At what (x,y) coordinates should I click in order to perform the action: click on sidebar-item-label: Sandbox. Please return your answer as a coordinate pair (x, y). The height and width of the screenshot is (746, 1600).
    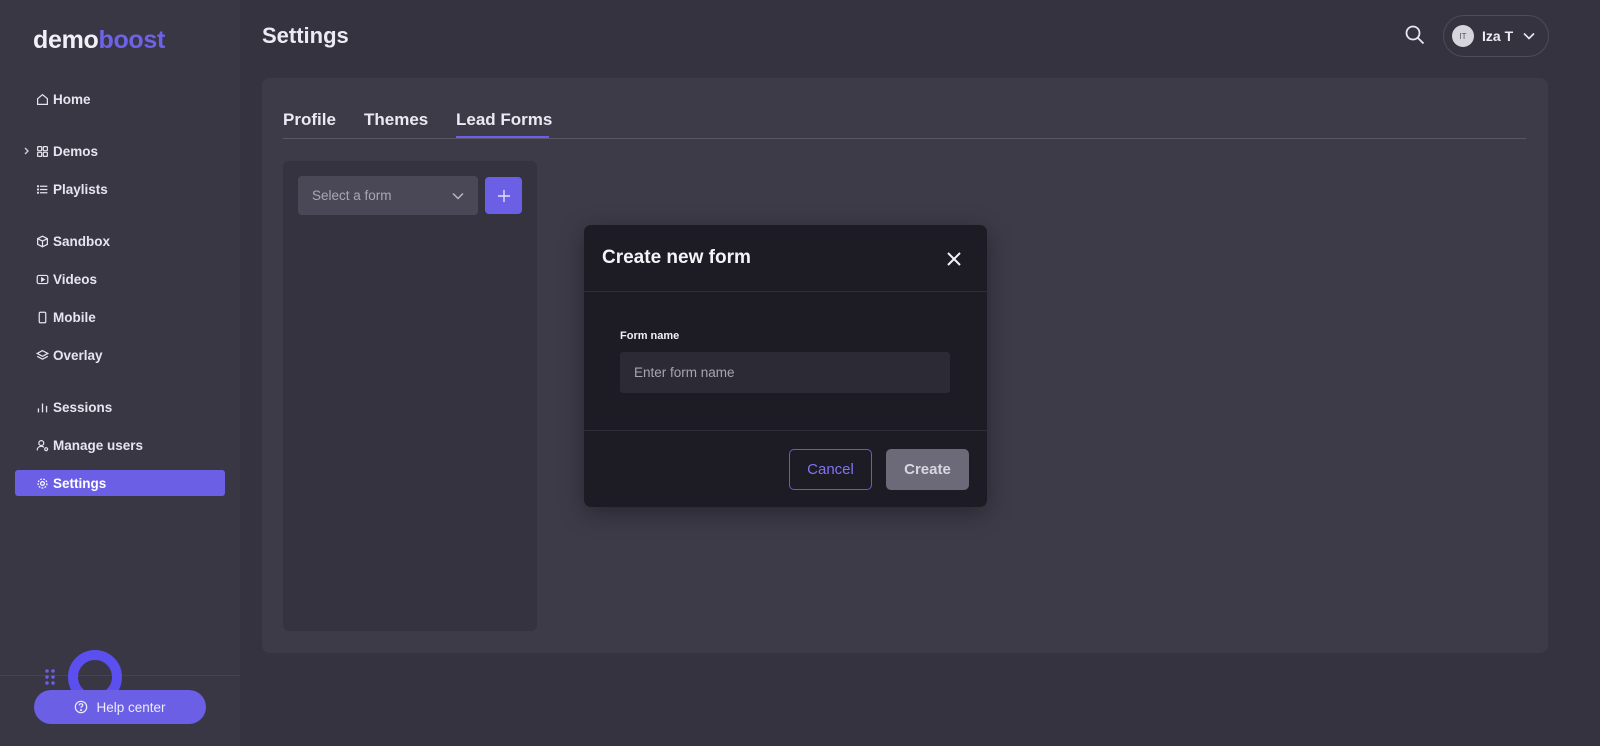
    Looking at the image, I should click on (82, 241).